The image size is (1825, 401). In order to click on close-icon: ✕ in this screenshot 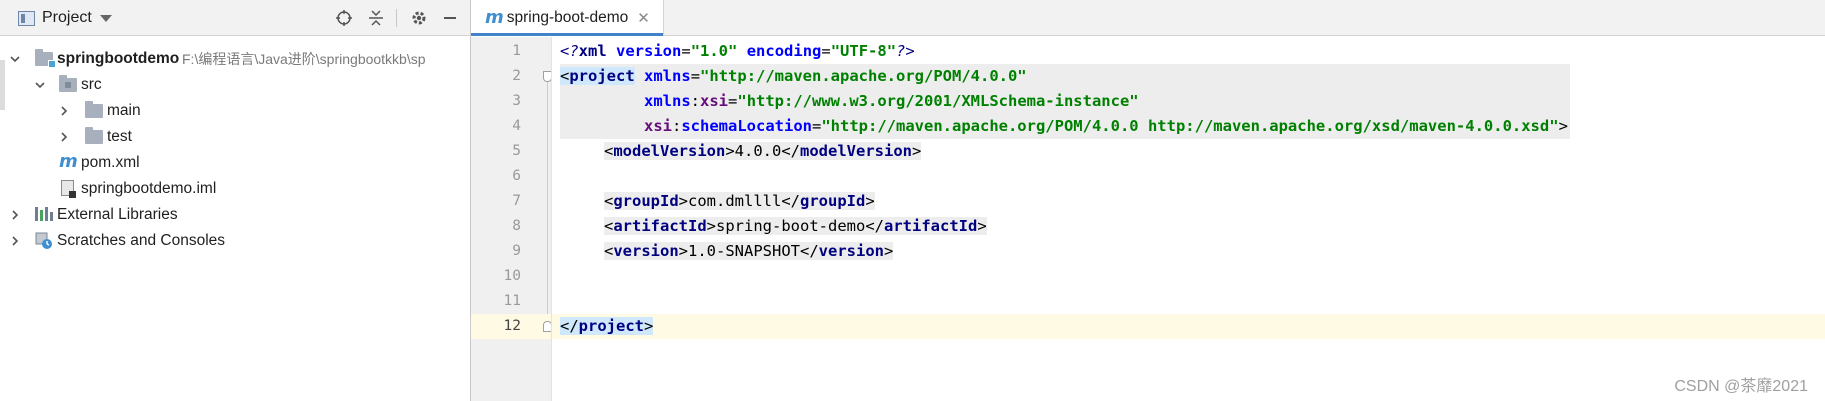, I will do `click(643, 18)`.